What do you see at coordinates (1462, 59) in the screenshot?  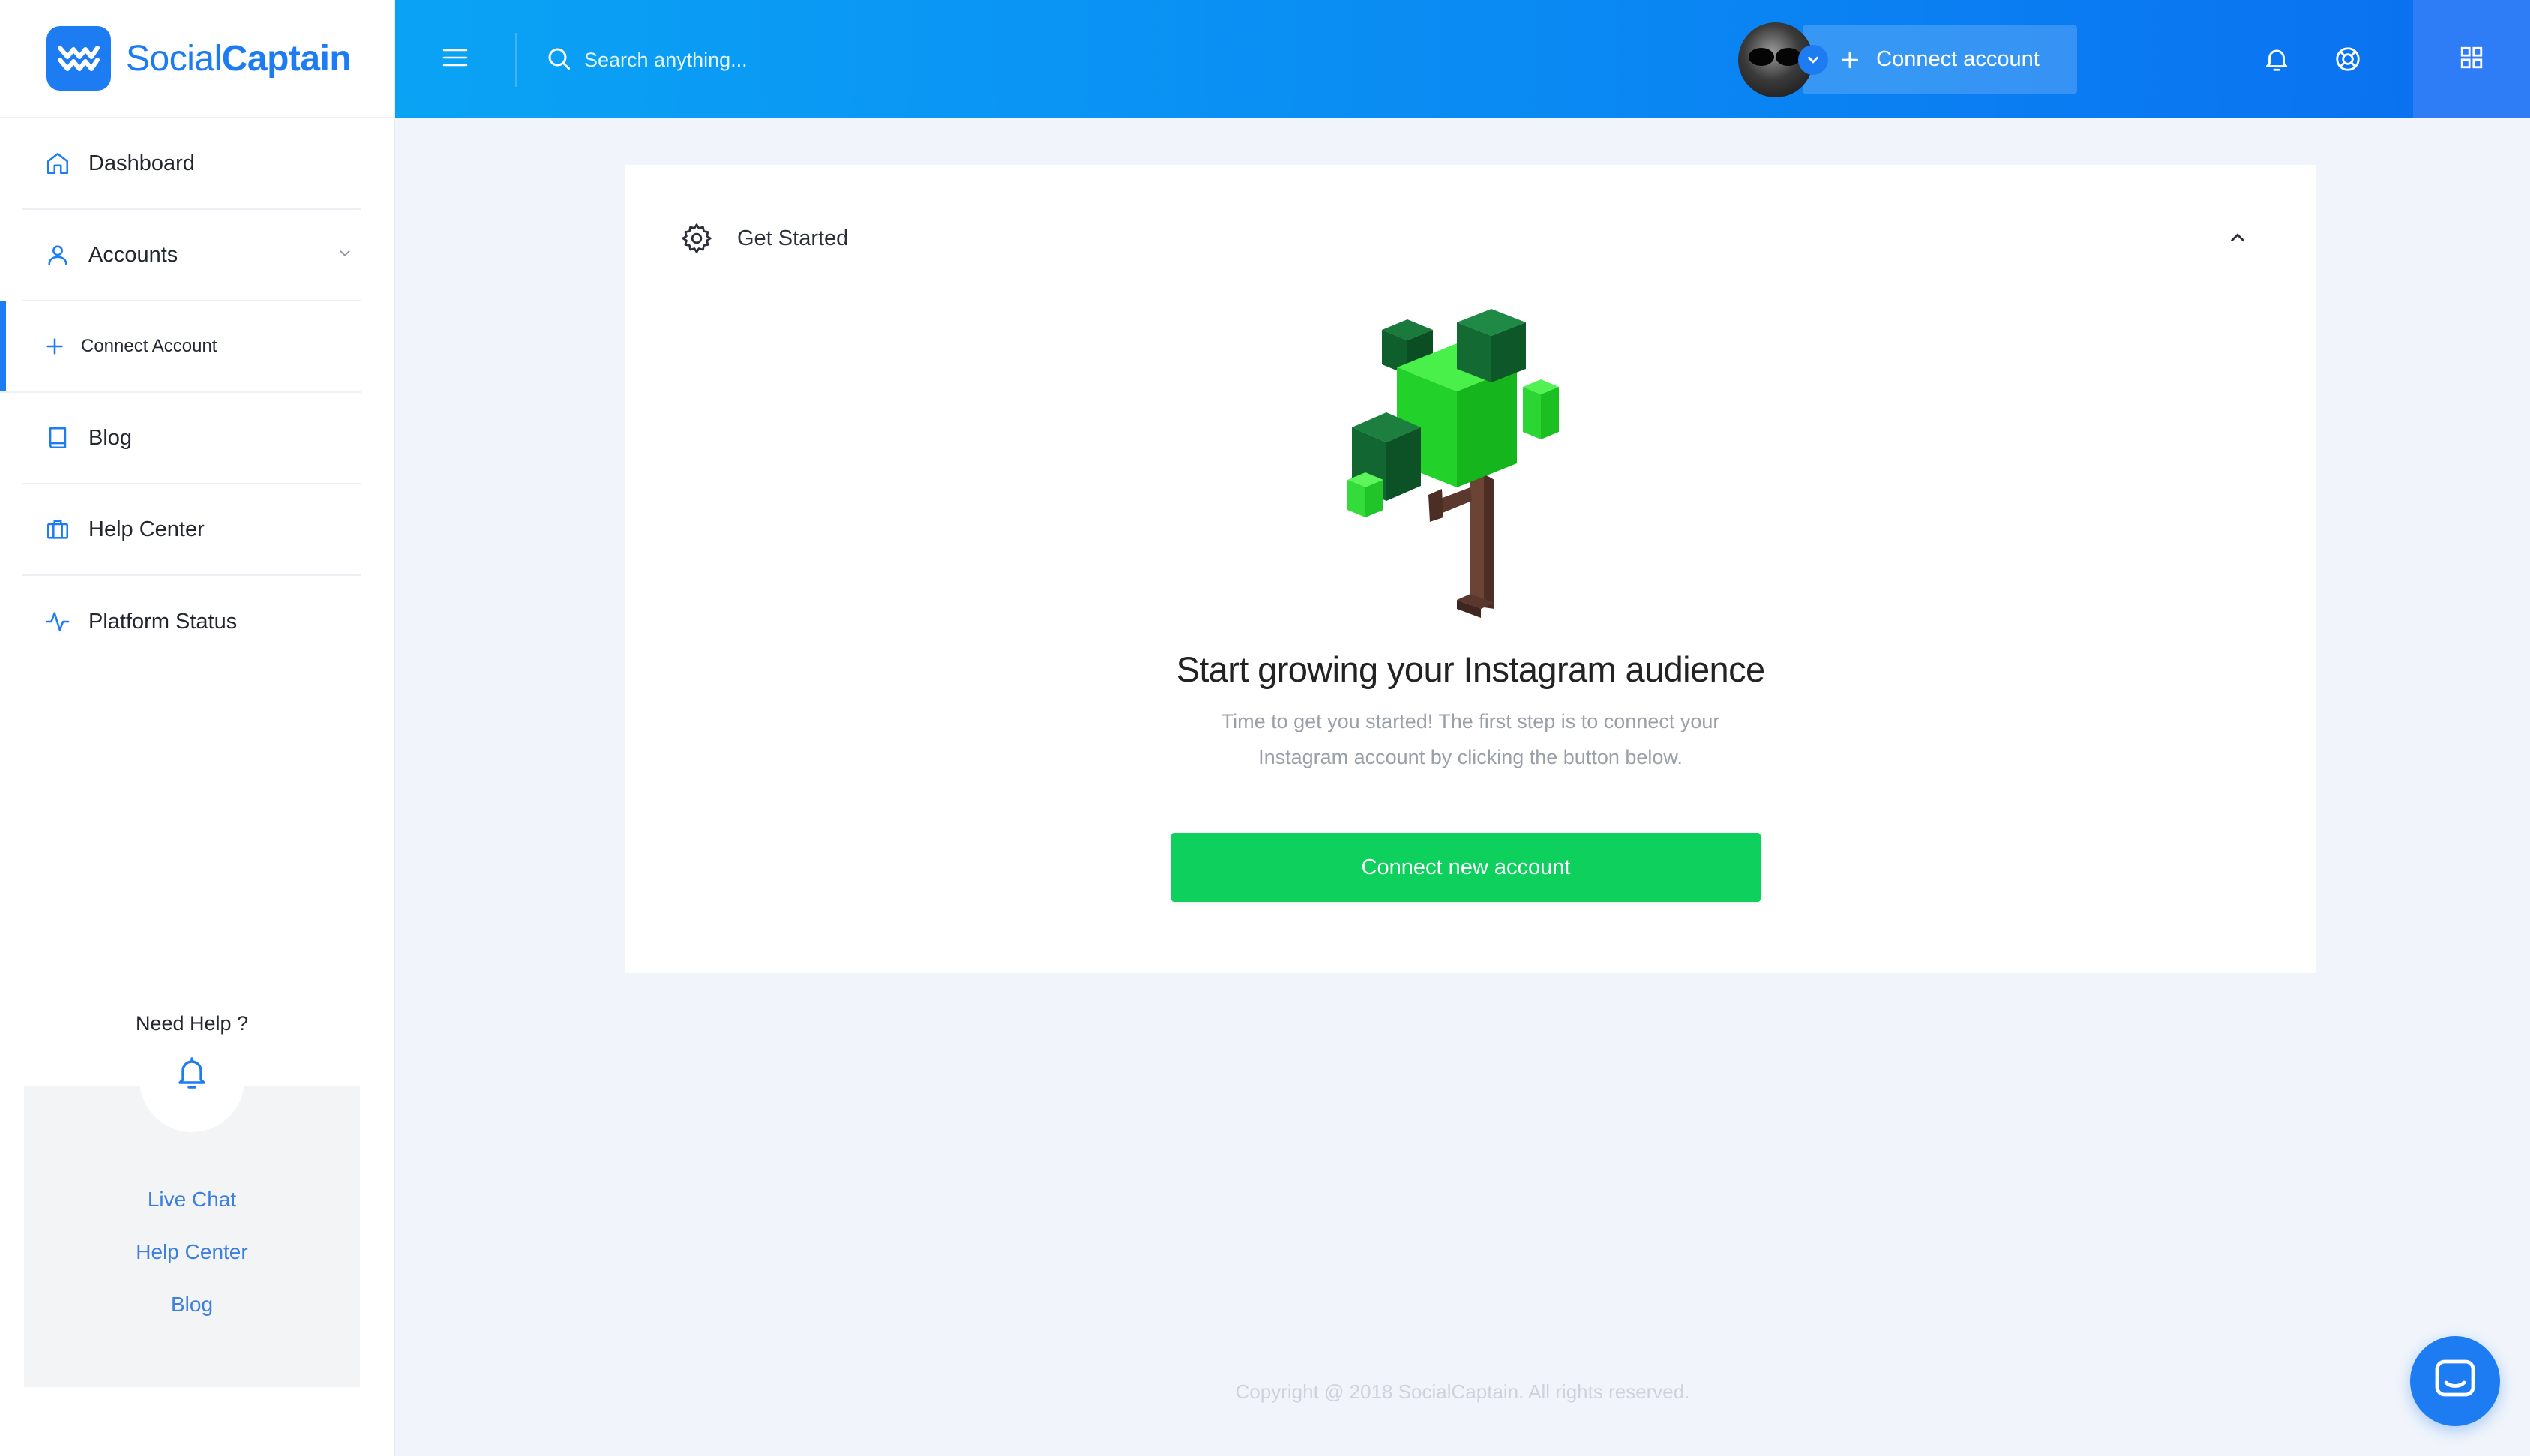 I see `top-bar: Connect account` at bounding box center [1462, 59].